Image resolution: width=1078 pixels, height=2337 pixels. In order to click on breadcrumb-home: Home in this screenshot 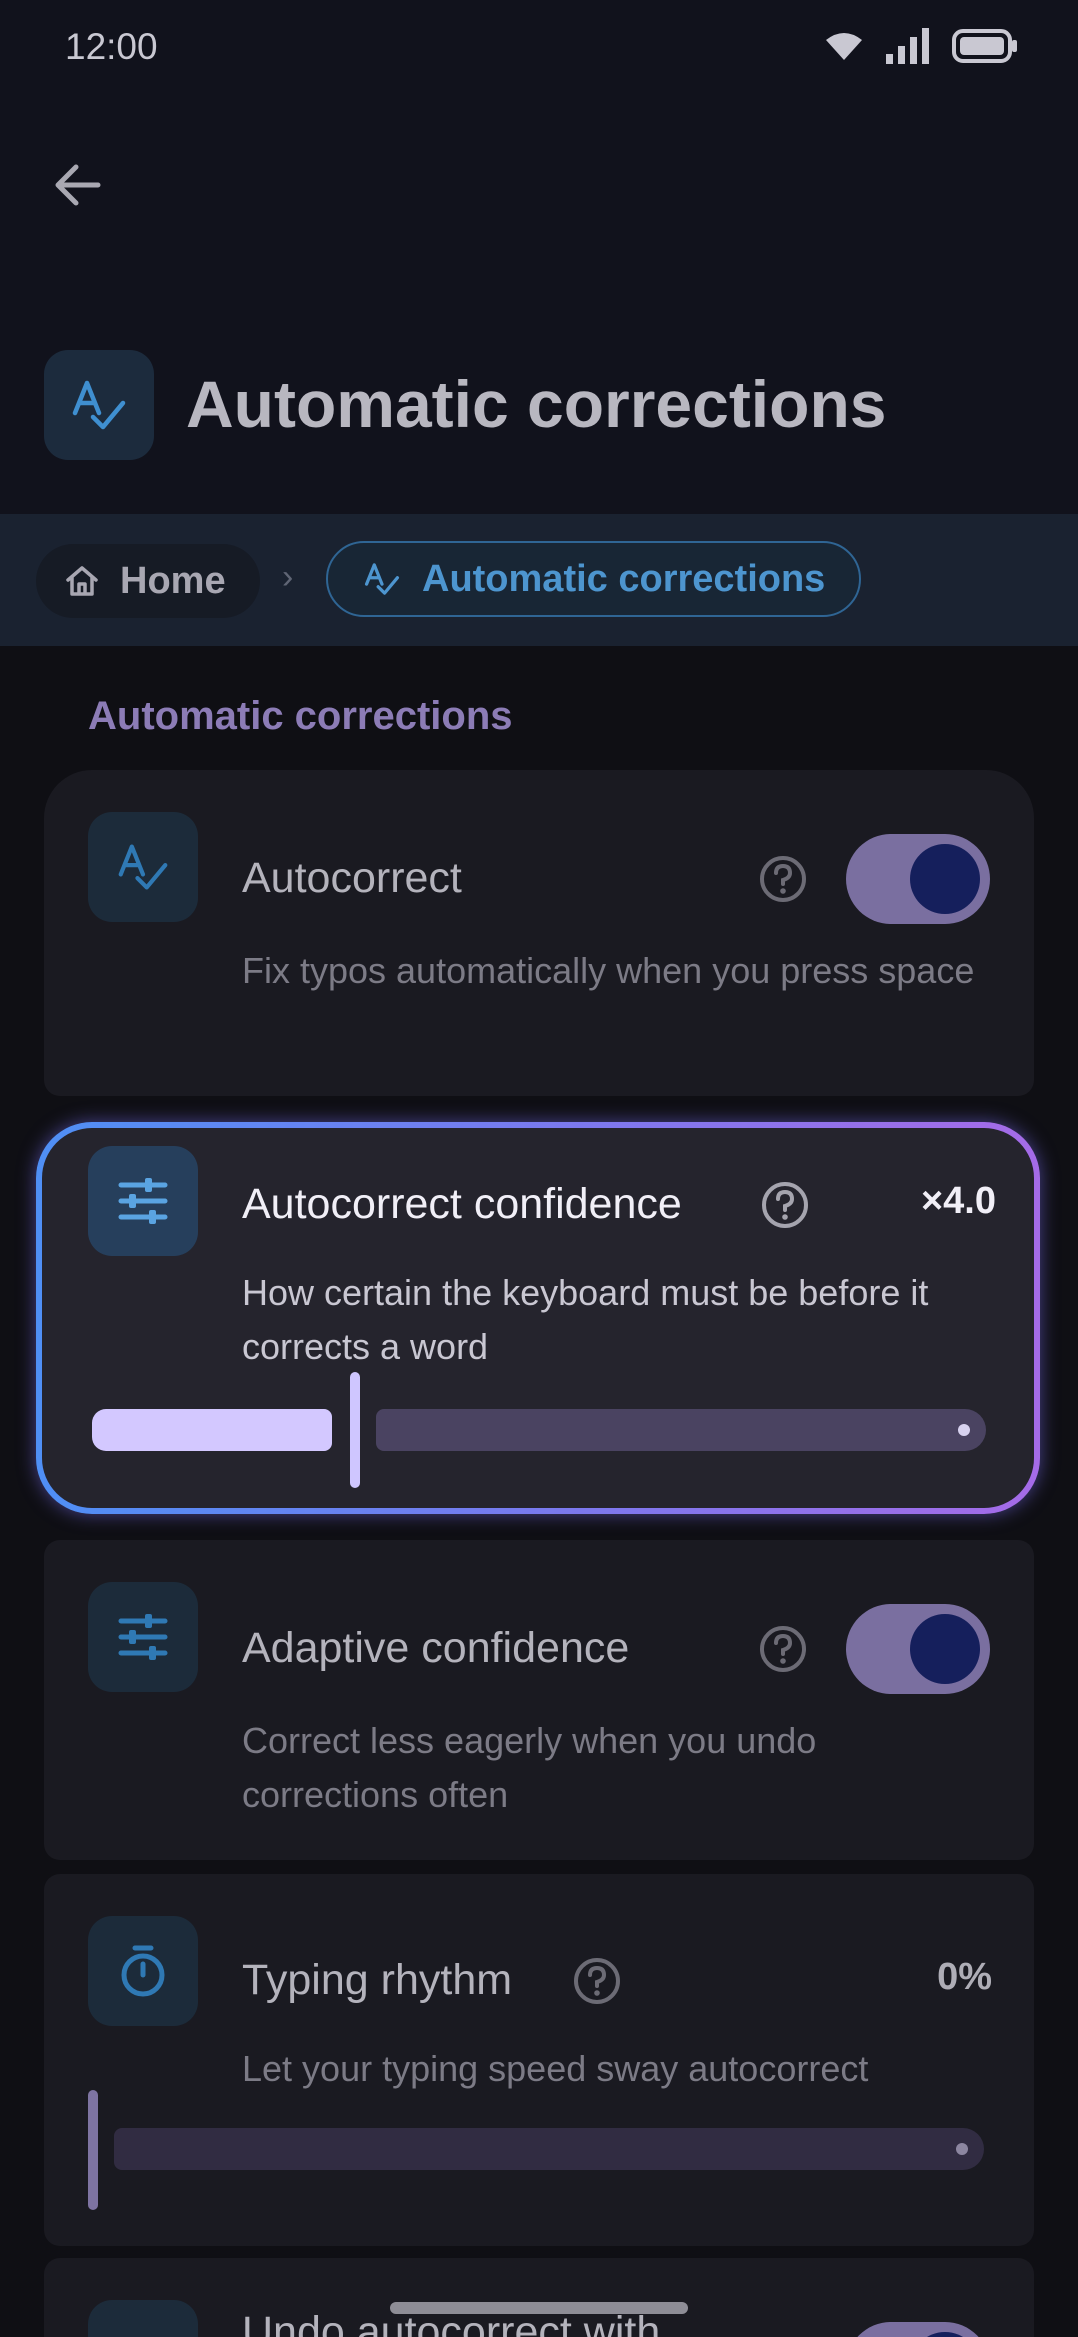, I will do `click(148, 581)`.